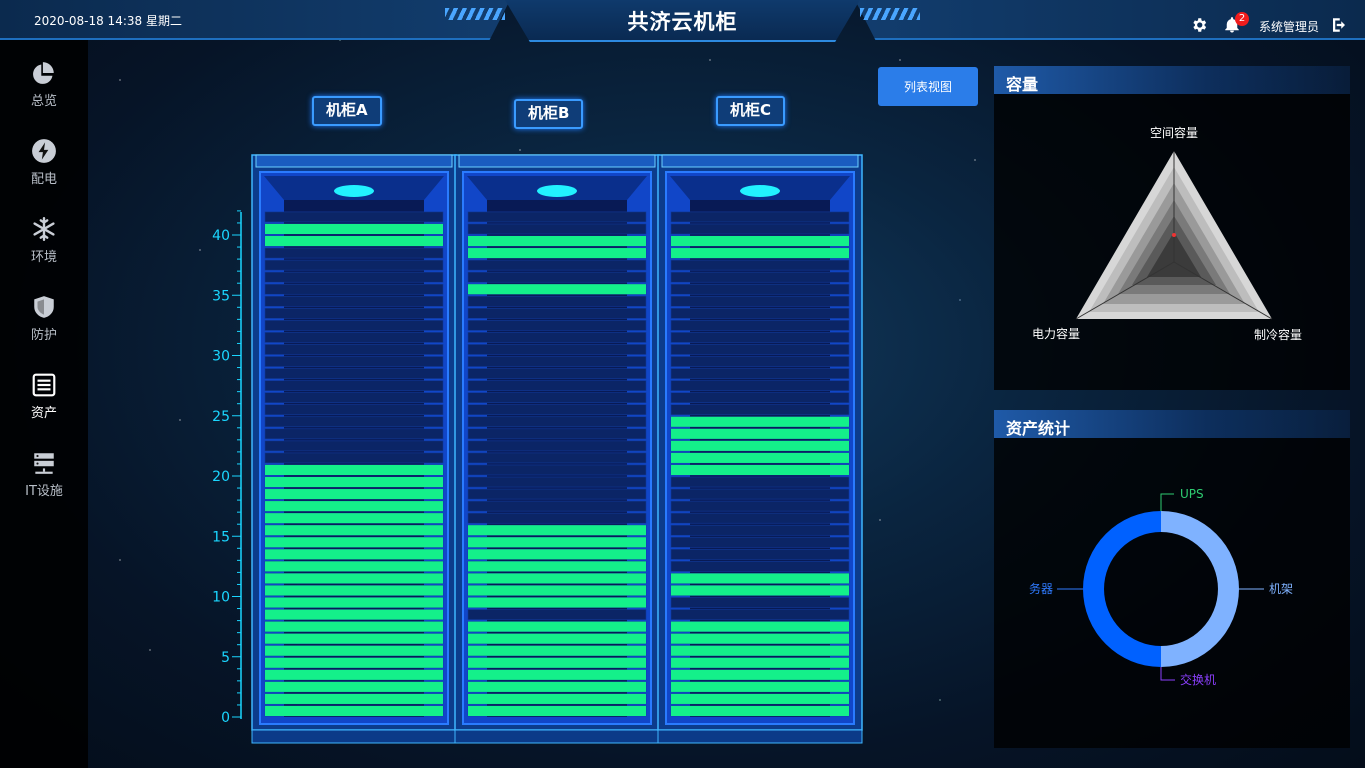 The height and width of the screenshot is (768, 1365). I want to click on sidebar-item-it-facilities: IT设施, so click(44, 477).